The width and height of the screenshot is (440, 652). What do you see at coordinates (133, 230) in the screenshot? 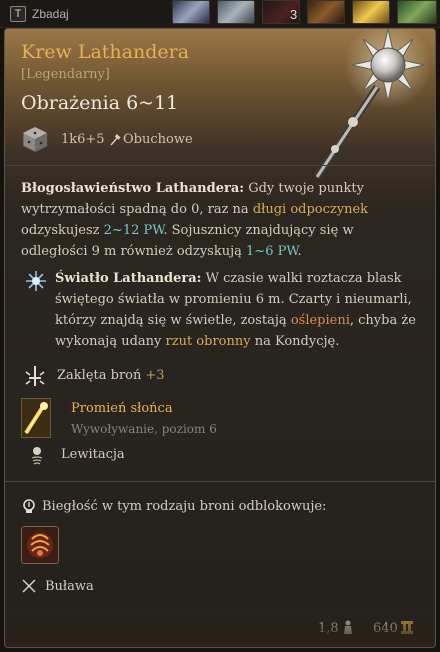
I see `heal-self-amount: 2~12 PW` at bounding box center [133, 230].